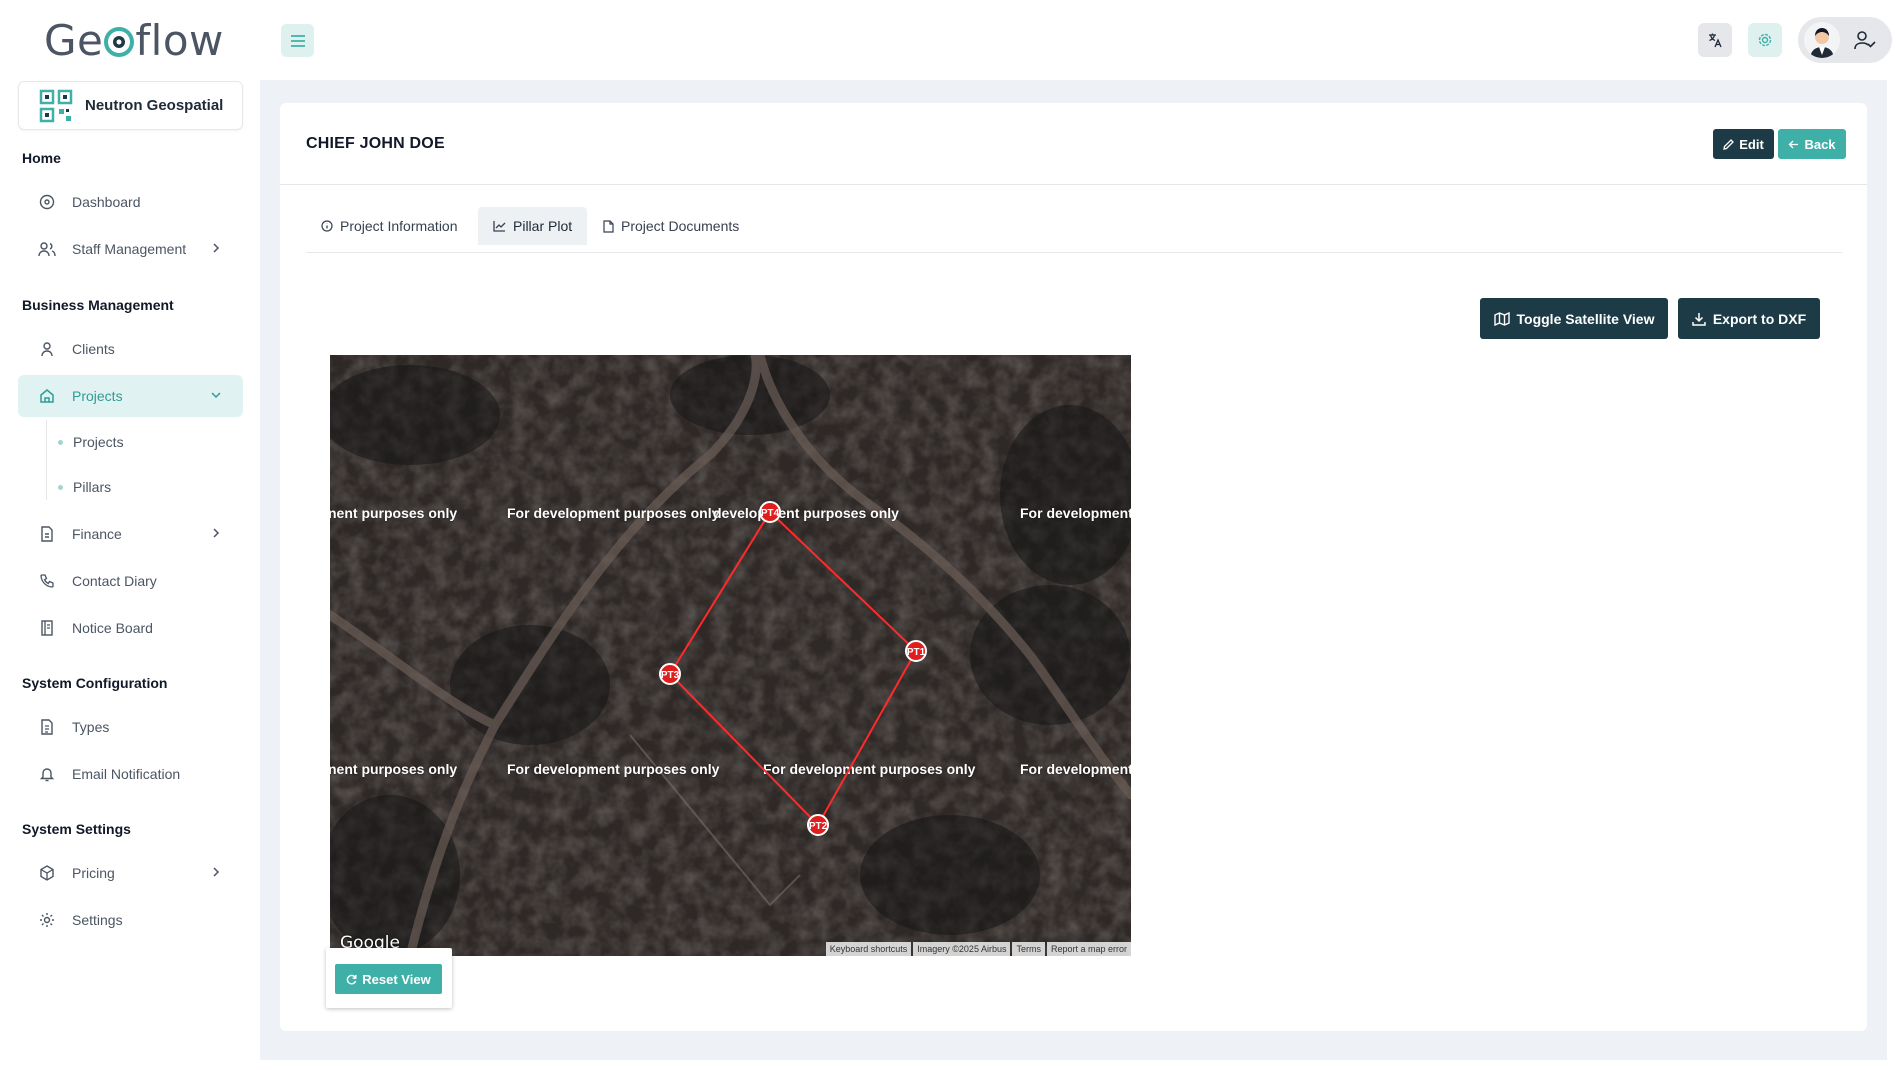 The width and height of the screenshot is (1897, 1070). Describe the element at coordinates (130, 349) in the screenshot. I see `sidebar-item-clients: Clients` at that location.